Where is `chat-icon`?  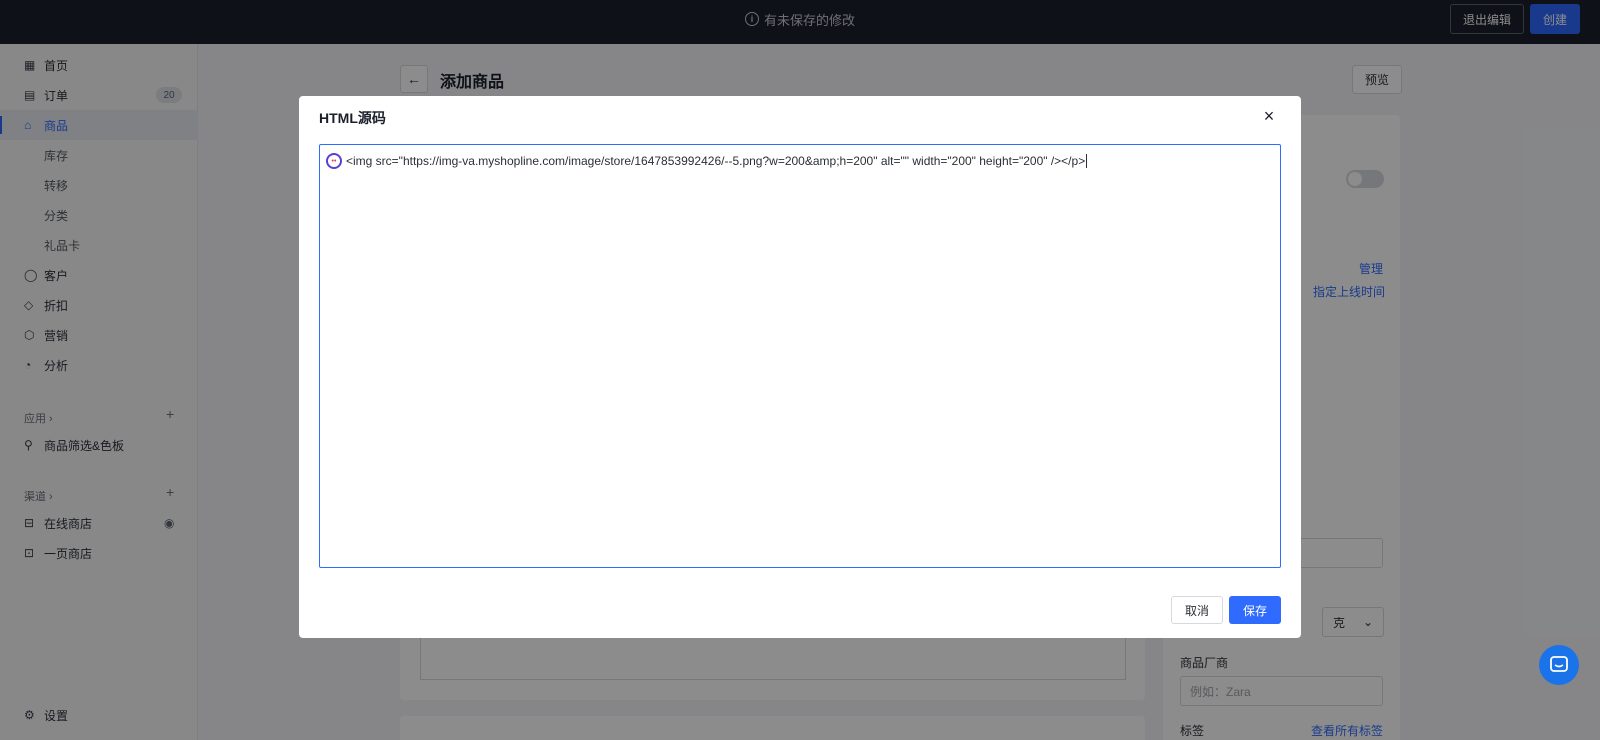 chat-icon is located at coordinates (1559, 664).